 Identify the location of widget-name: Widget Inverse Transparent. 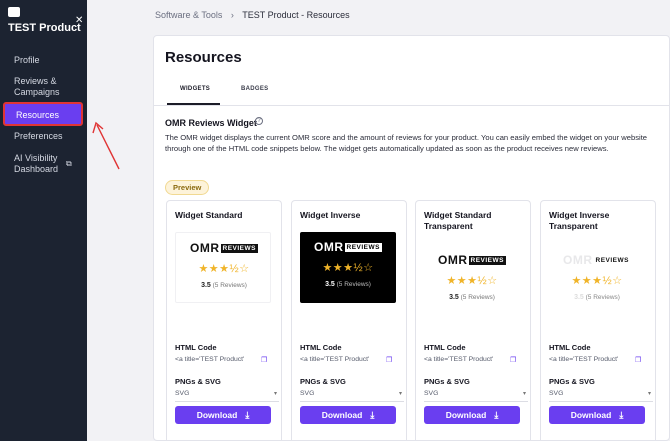
(579, 220).